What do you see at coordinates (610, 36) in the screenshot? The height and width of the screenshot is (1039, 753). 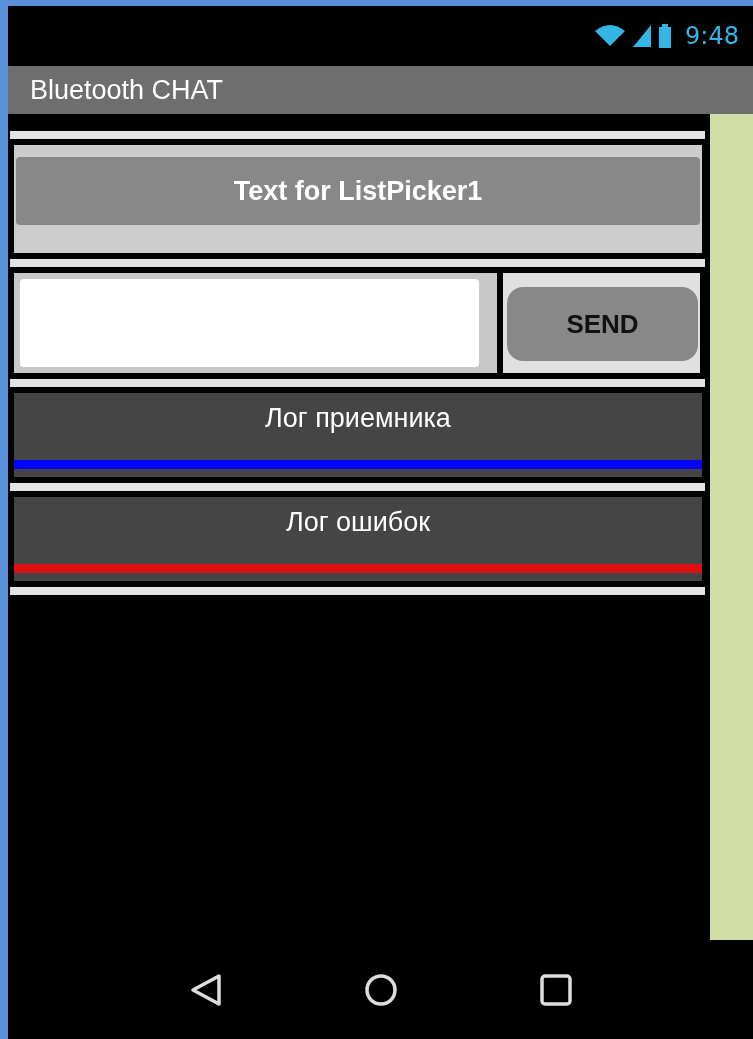 I see `wifi-icon` at bounding box center [610, 36].